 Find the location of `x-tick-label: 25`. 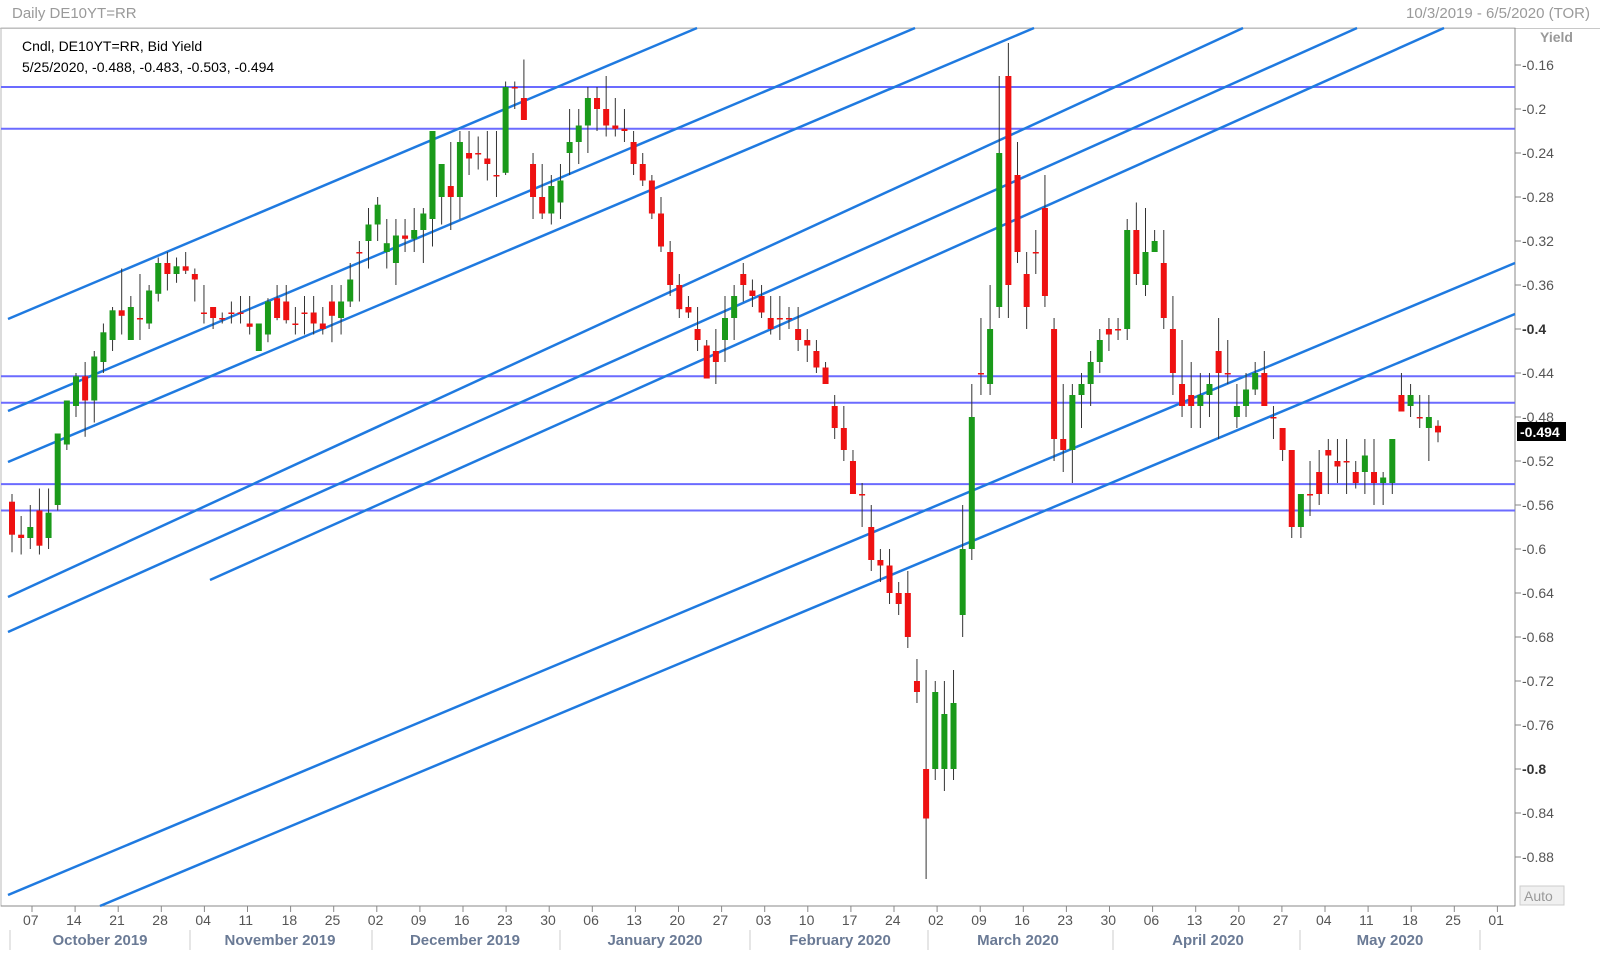

x-tick-label: 25 is located at coordinates (333, 920).